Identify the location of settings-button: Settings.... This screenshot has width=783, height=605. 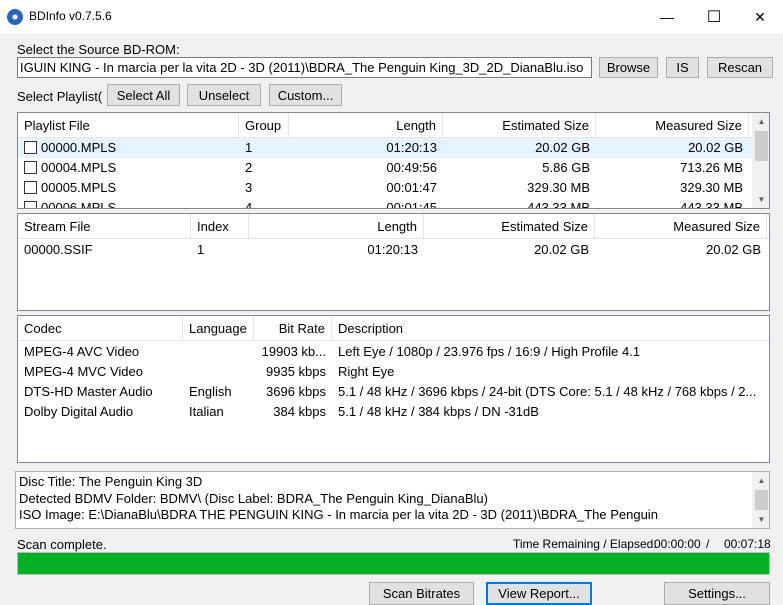
(717, 593).